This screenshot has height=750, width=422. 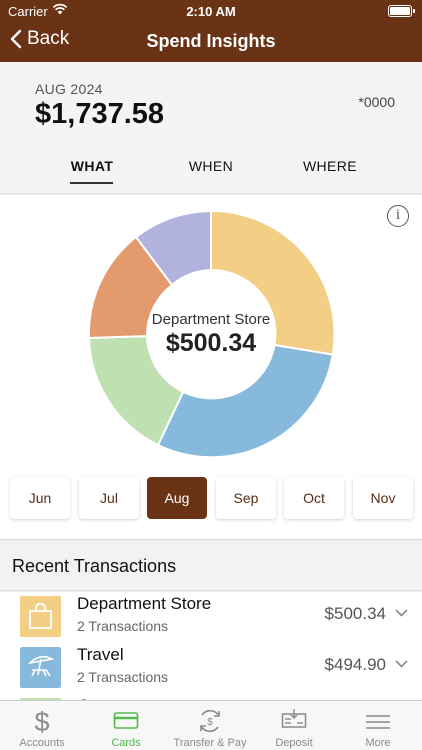 I want to click on selected-category-label: Department Store, so click(x=211, y=319).